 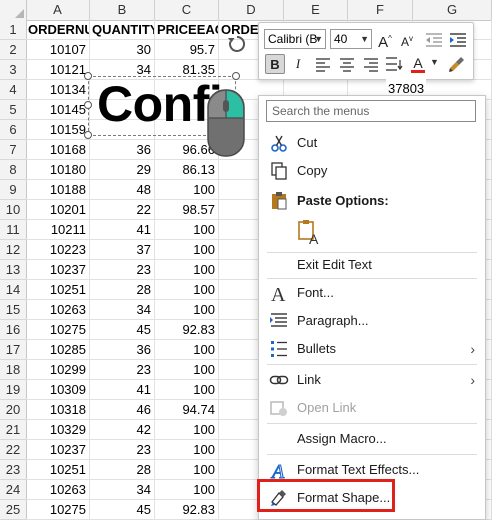 I want to click on column-header-e: E, so click(x=316, y=10).